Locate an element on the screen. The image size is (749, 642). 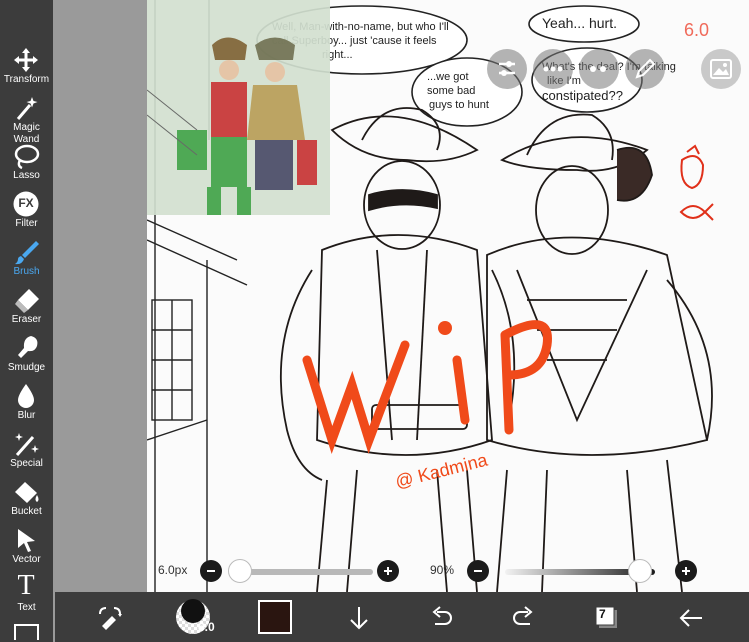
bucket-icon is located at coordinates (27, 492).